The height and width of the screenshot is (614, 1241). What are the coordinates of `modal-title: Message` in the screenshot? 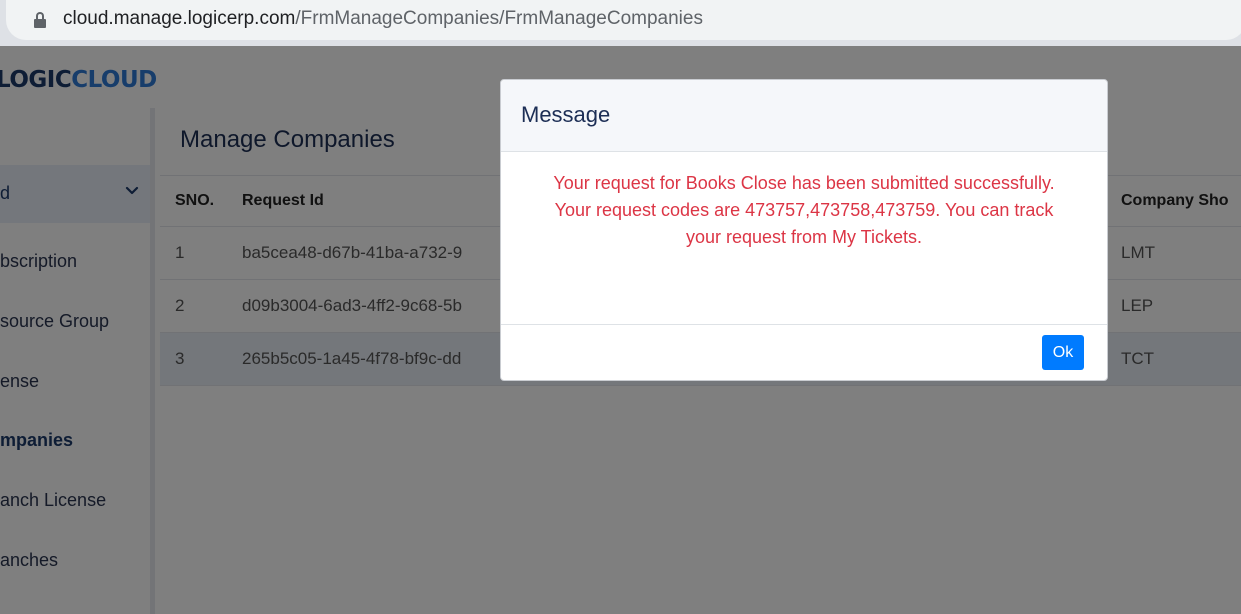 It's located at (566, 114).